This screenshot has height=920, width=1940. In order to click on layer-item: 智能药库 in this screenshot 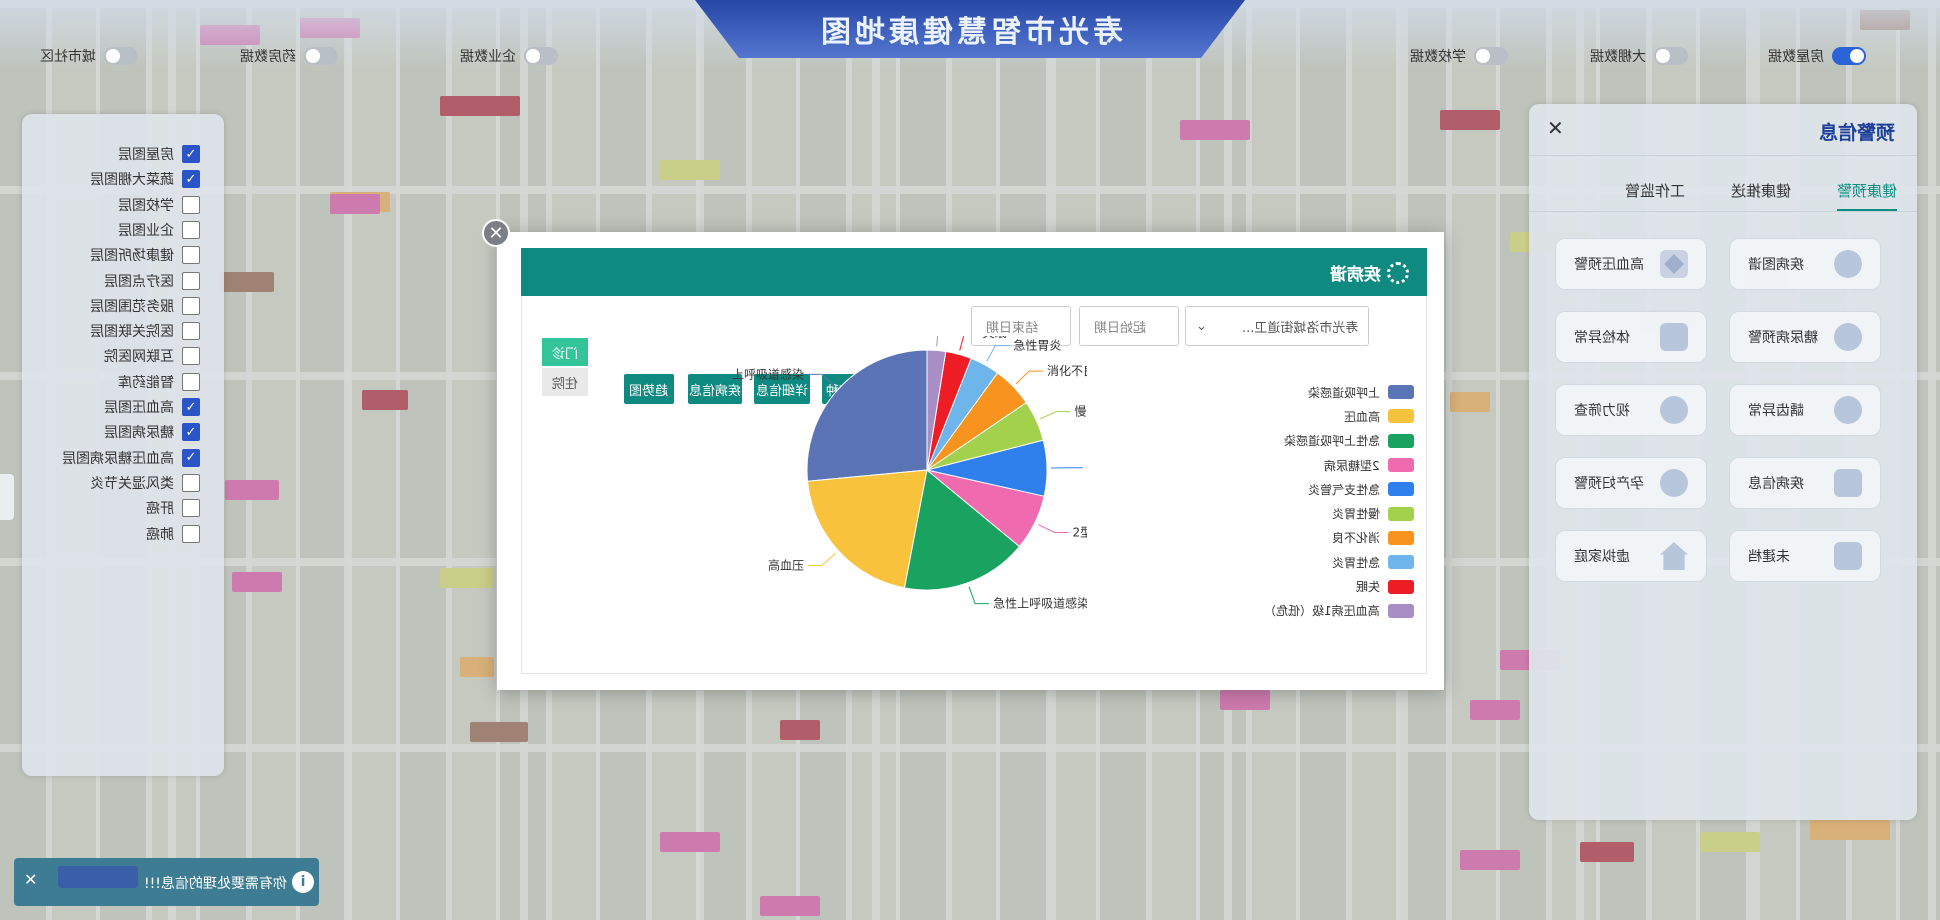, I will do `click(159, 382)`.